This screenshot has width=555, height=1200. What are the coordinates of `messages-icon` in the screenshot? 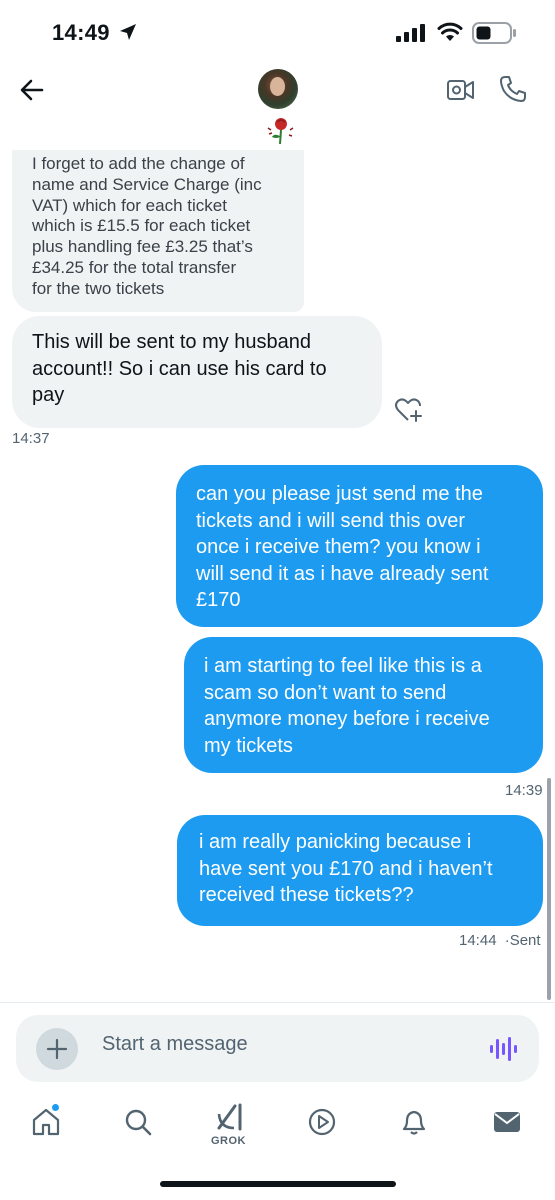 It's located at (507, 1122).